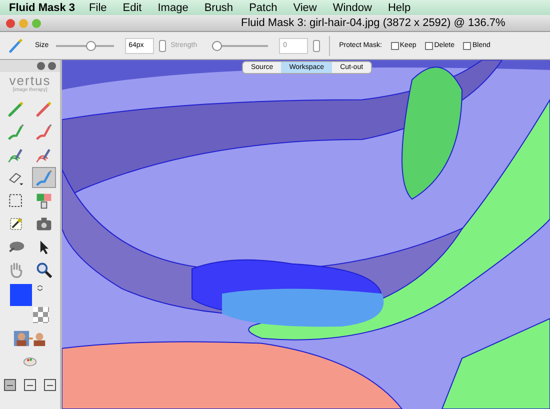 This screenshot has height=409, width=550. Describe the element at coordinates (352, 8) in the screenshot. I see `menu-item: Window` at that location.